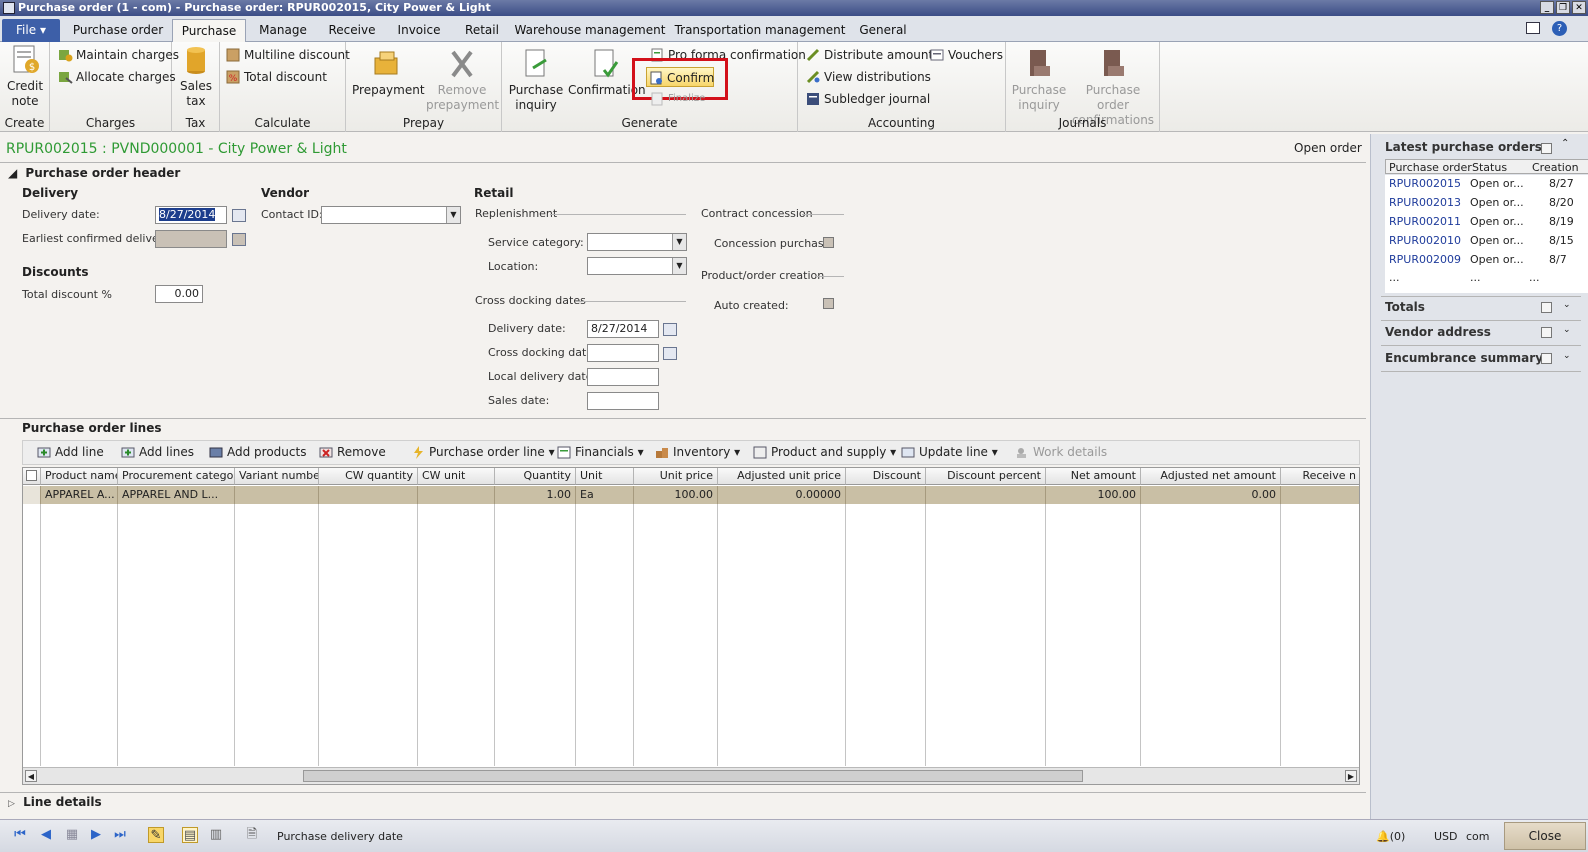  What do you see at coordinates (1533, 28) in the screenshot?
I see `view-toggle-icon` at bounding box center [1533, 28].